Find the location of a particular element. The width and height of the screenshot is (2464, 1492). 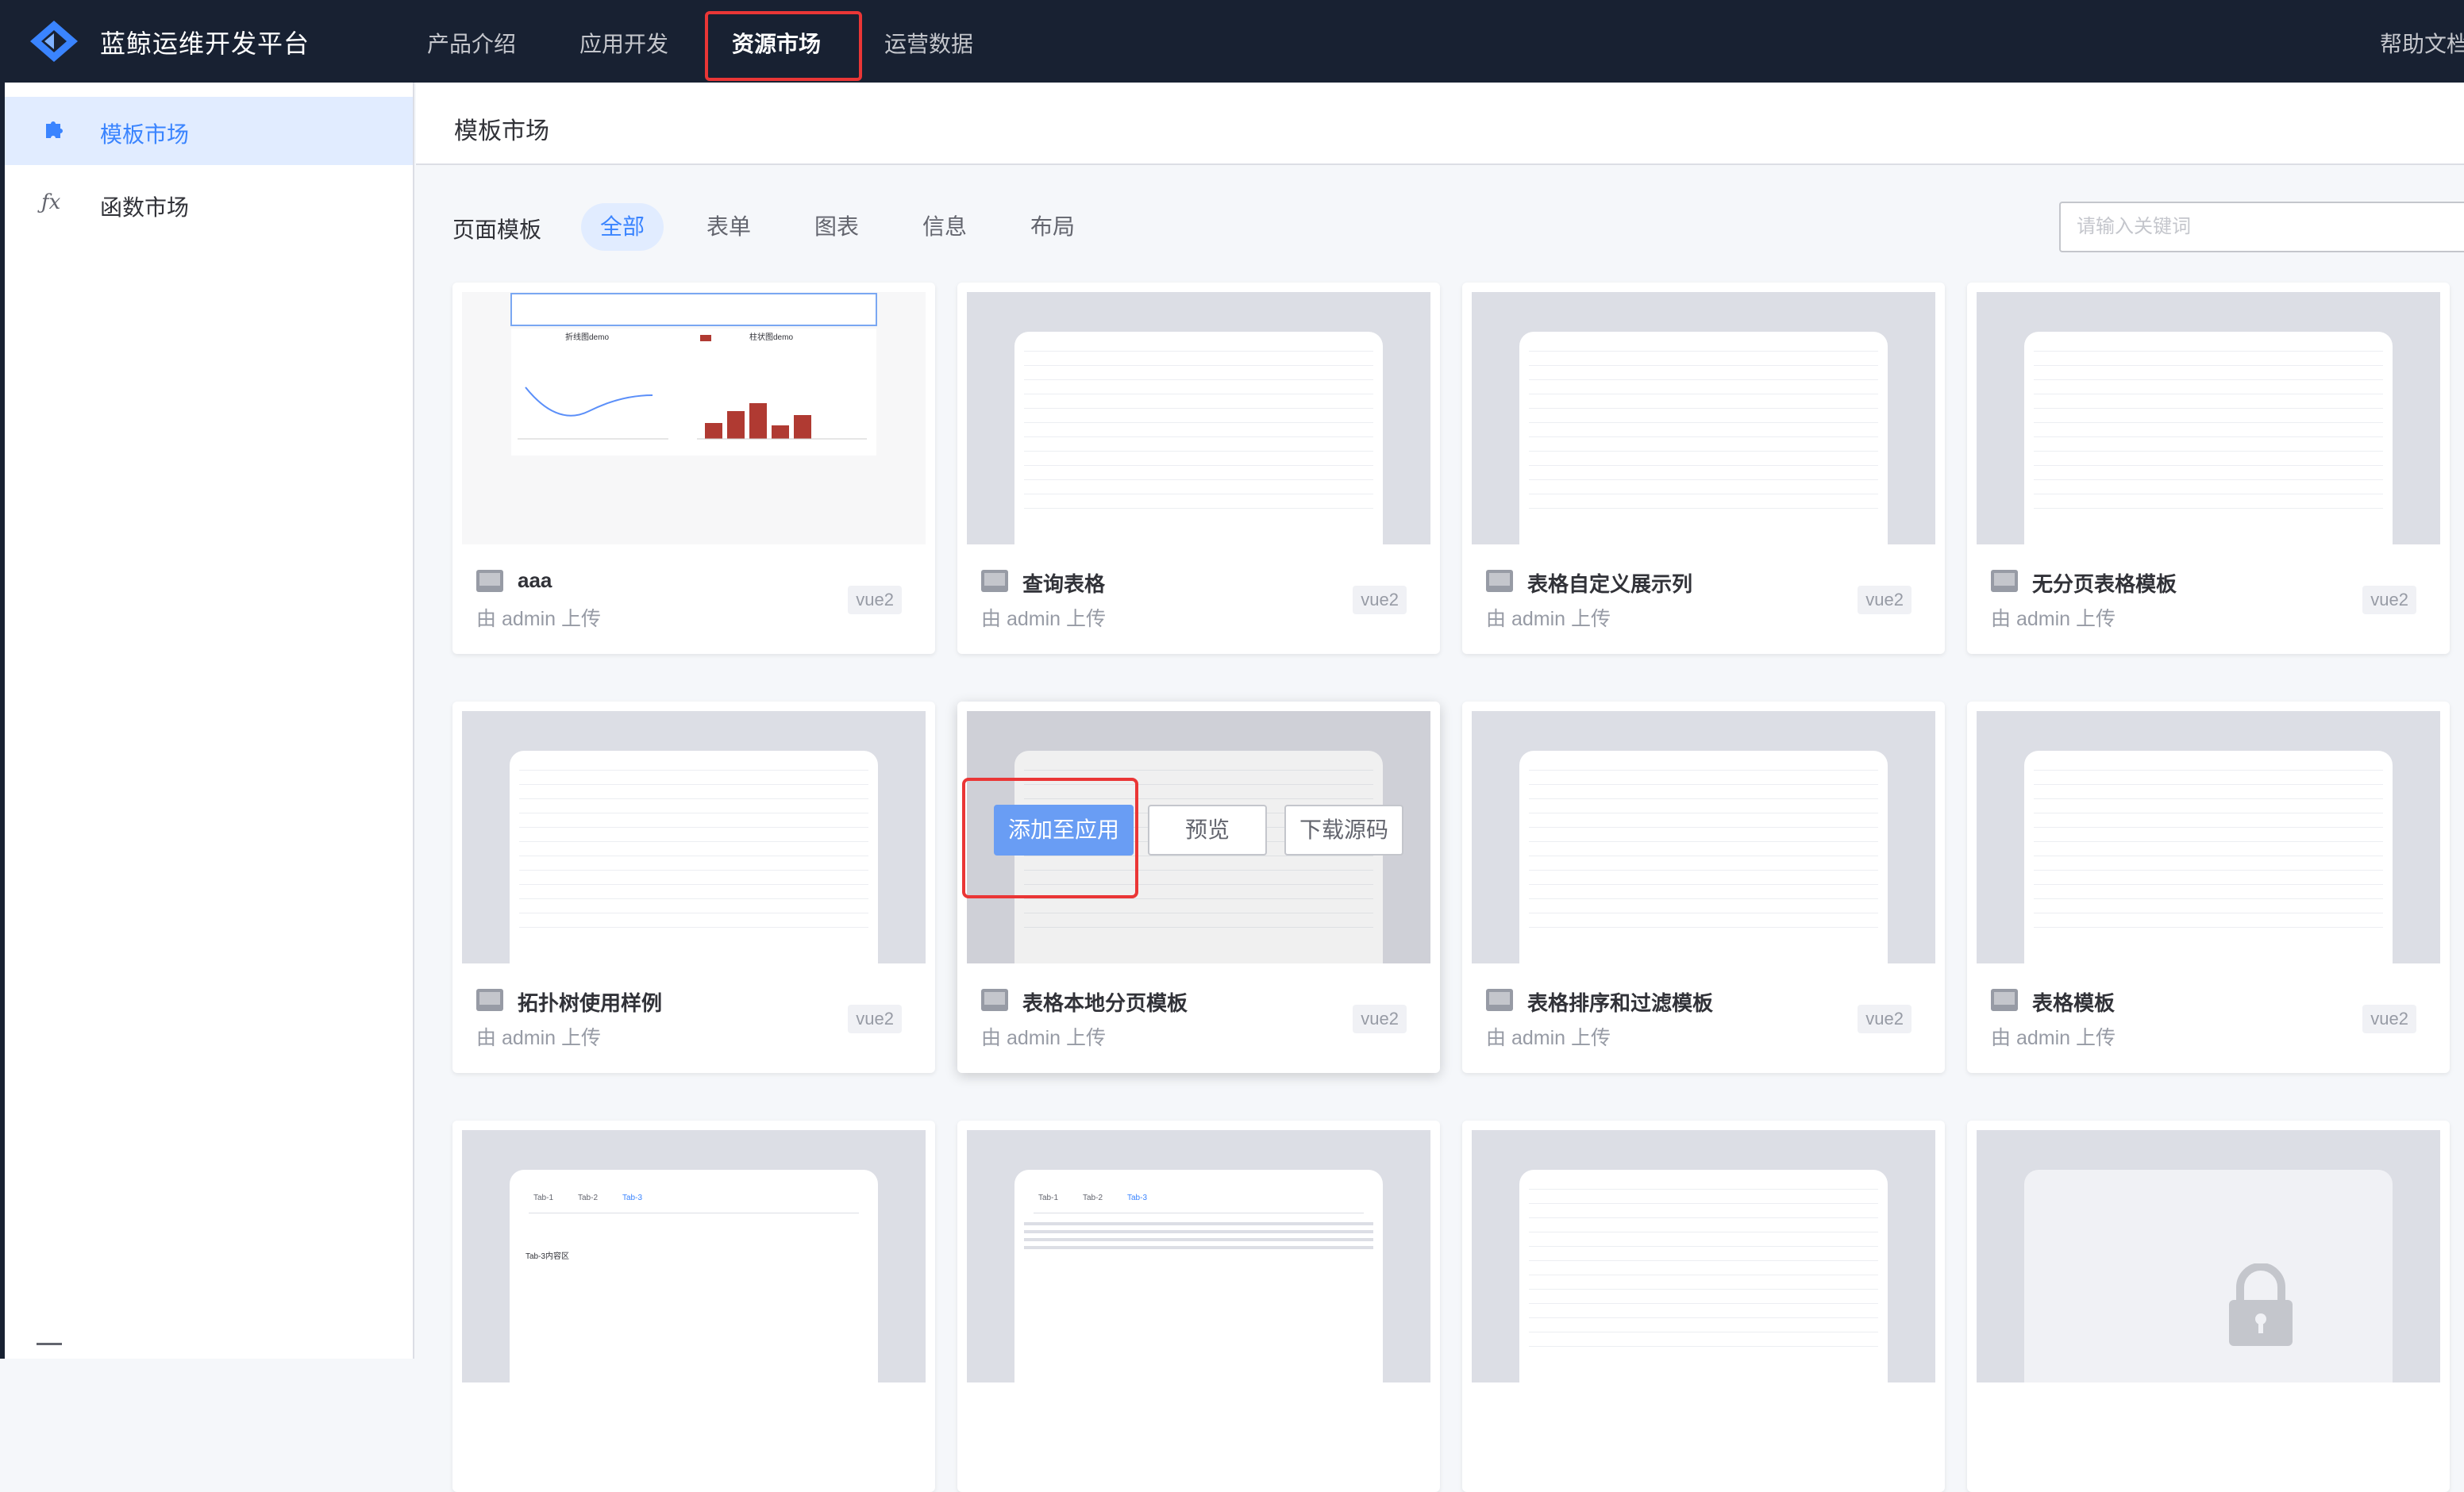

template-card: 表格排序和过滤模板由 admin 上传 vue2 is located at coordinates (1703, 887).